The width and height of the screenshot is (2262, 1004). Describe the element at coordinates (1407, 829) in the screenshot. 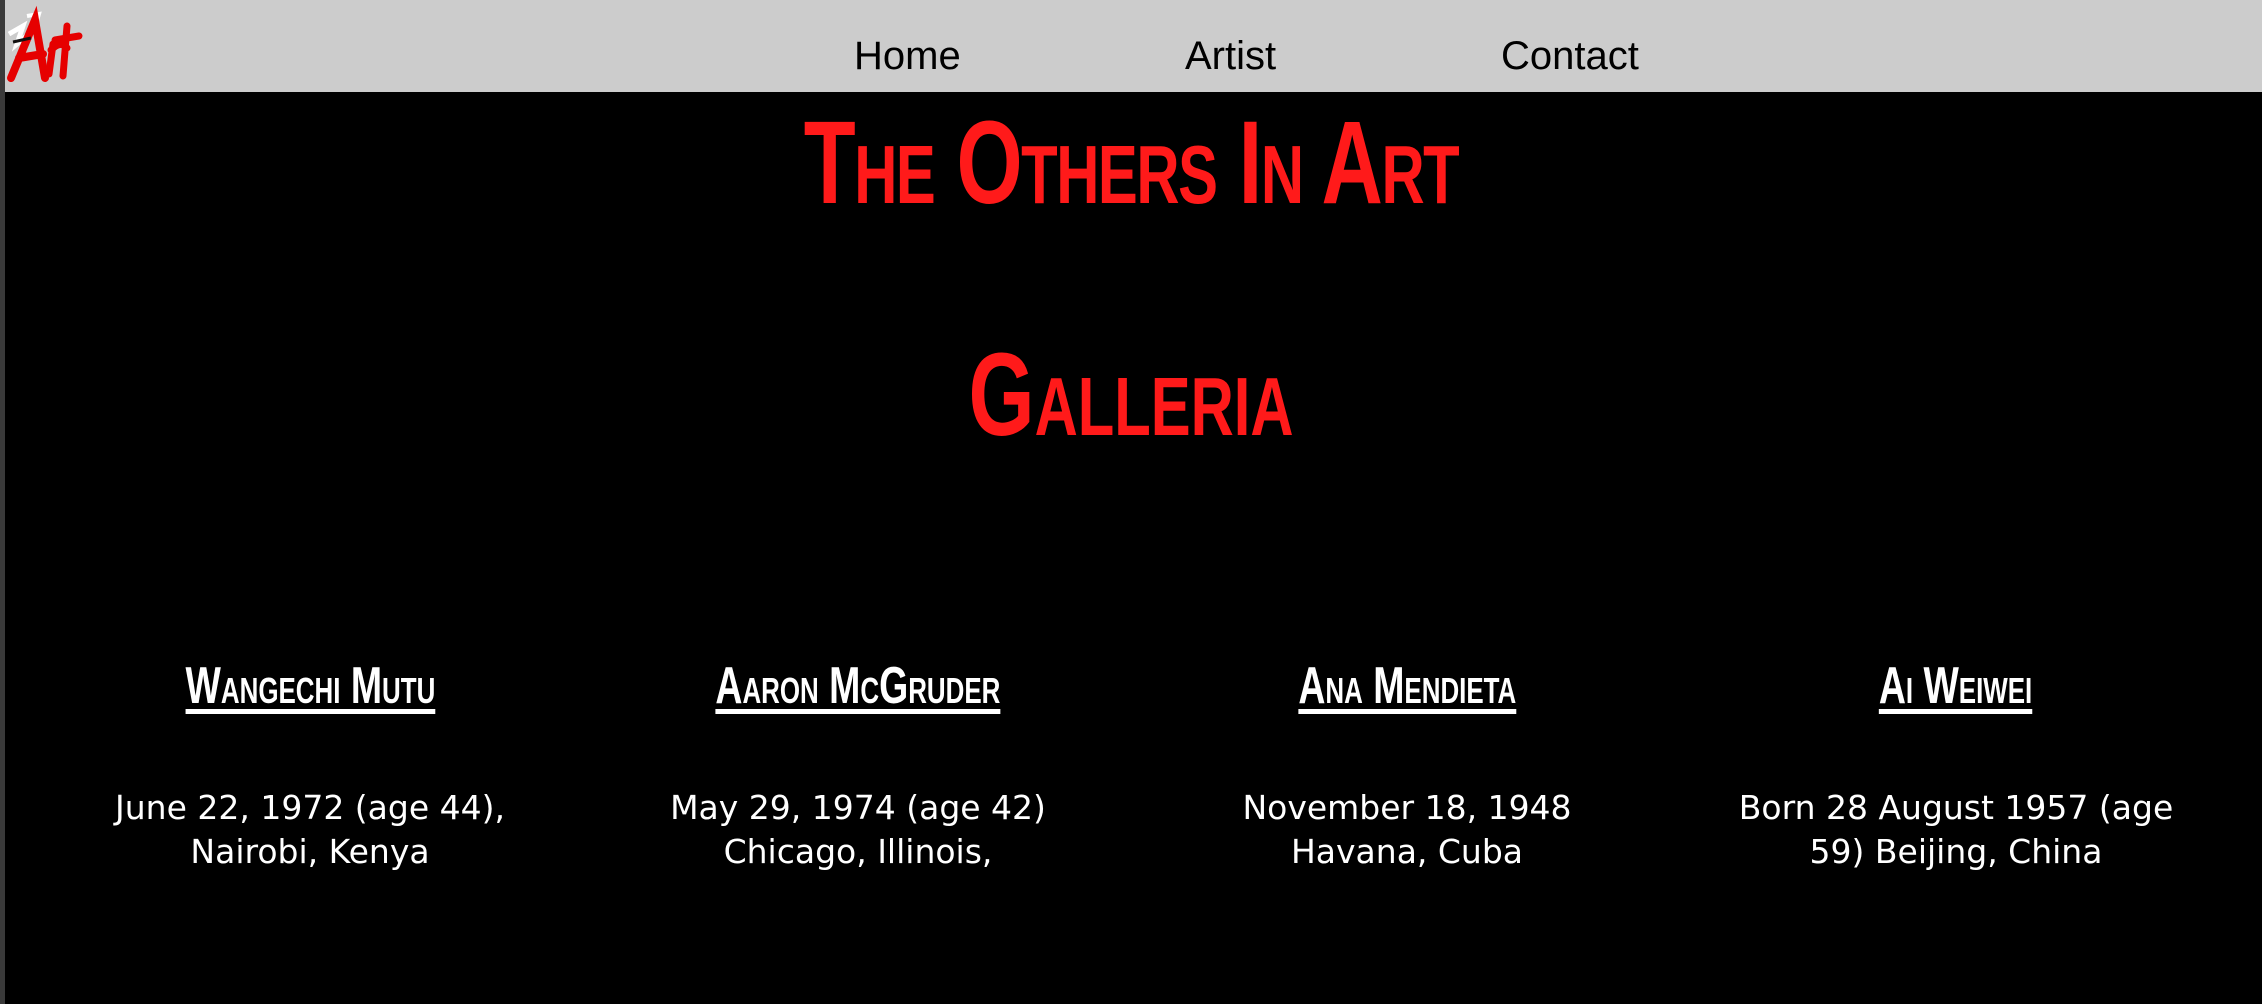

I see `artist-info: November 18, 1948 Havana, Cuba` at that location.